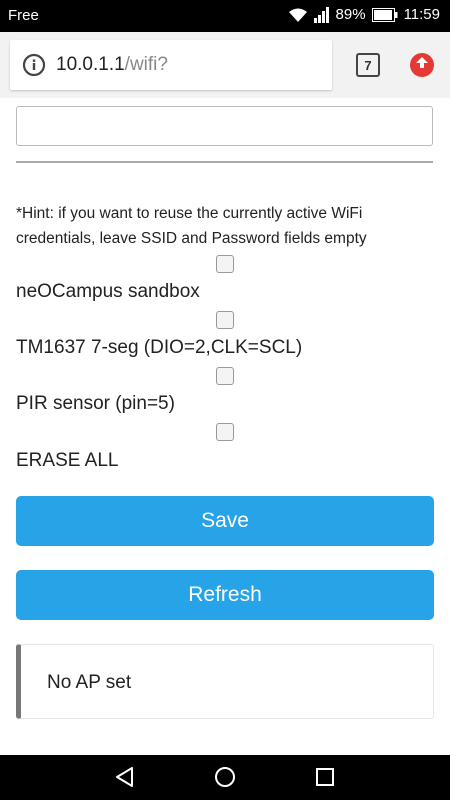  Describe the element at coordinates (146, 64) in the screenshot. I see `url-path: /wifi?` at that location.